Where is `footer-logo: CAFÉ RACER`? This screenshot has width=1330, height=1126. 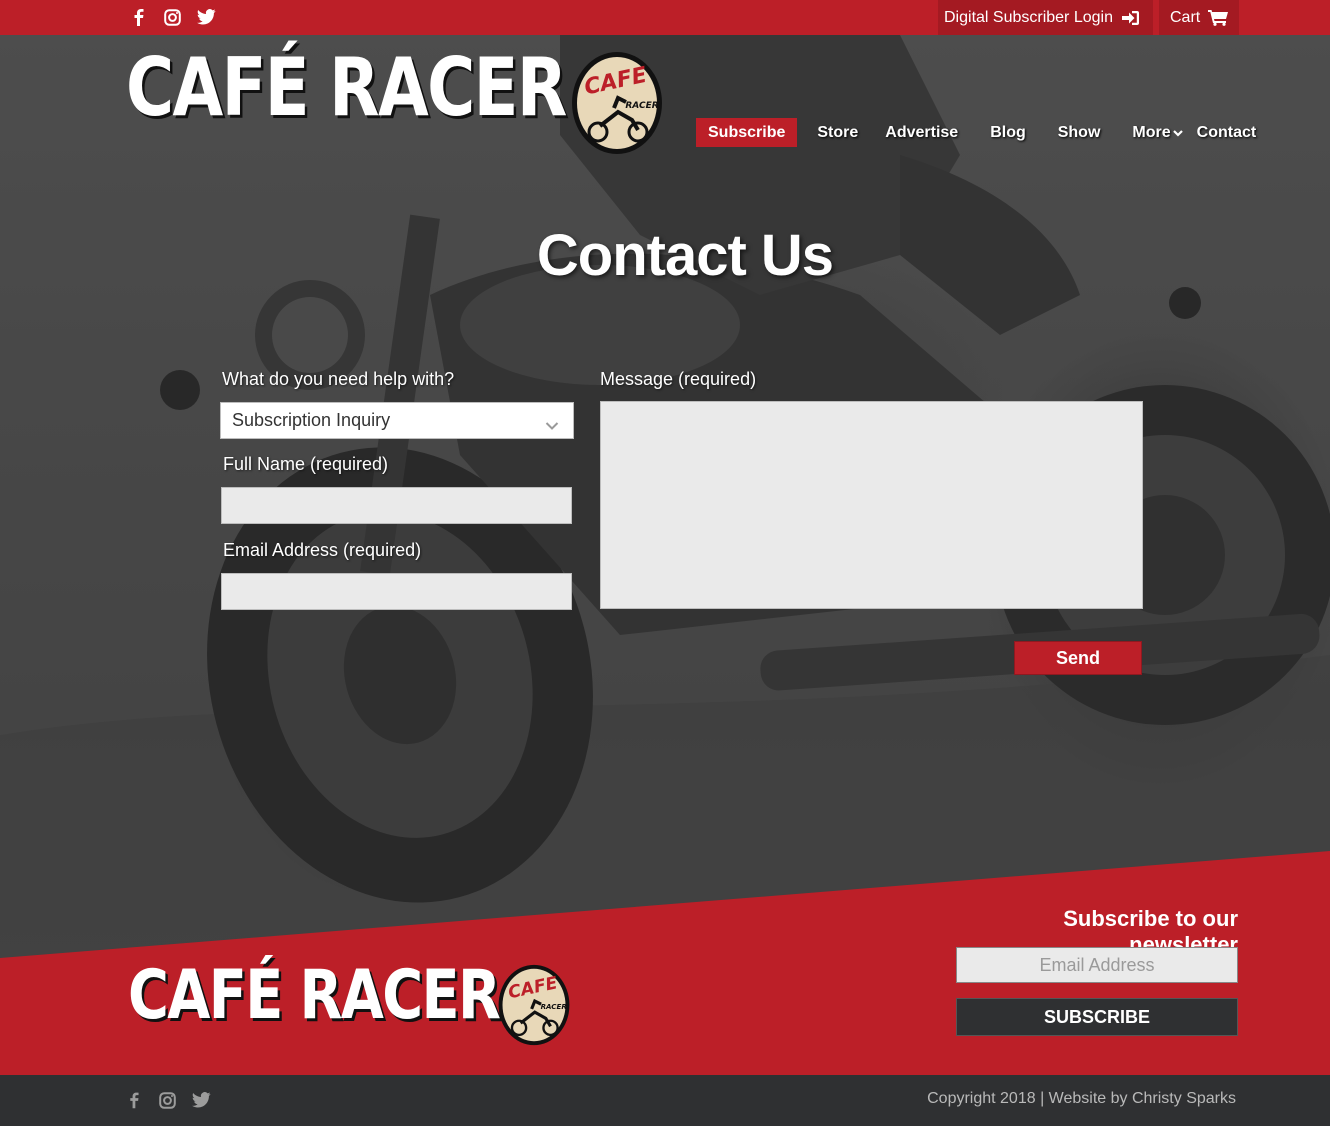
footer-logo: CAFÉ RACER is located at coordinates (318, 996).